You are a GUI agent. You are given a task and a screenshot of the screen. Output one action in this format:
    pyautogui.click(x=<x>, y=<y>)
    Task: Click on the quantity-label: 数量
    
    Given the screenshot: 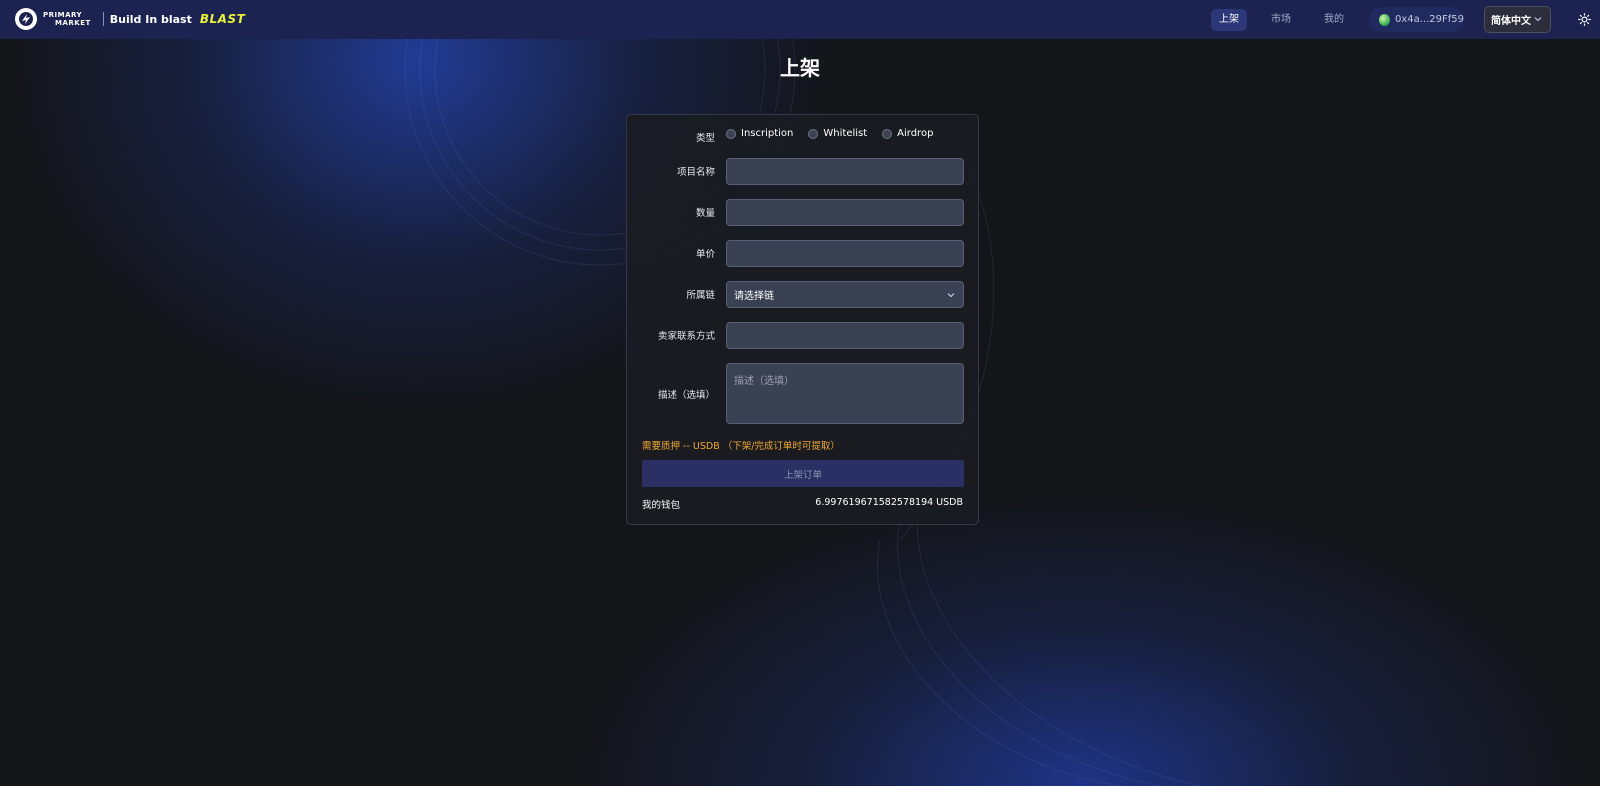 What is the action you would take?
    pyautogui.click(x=705, y=213)
    